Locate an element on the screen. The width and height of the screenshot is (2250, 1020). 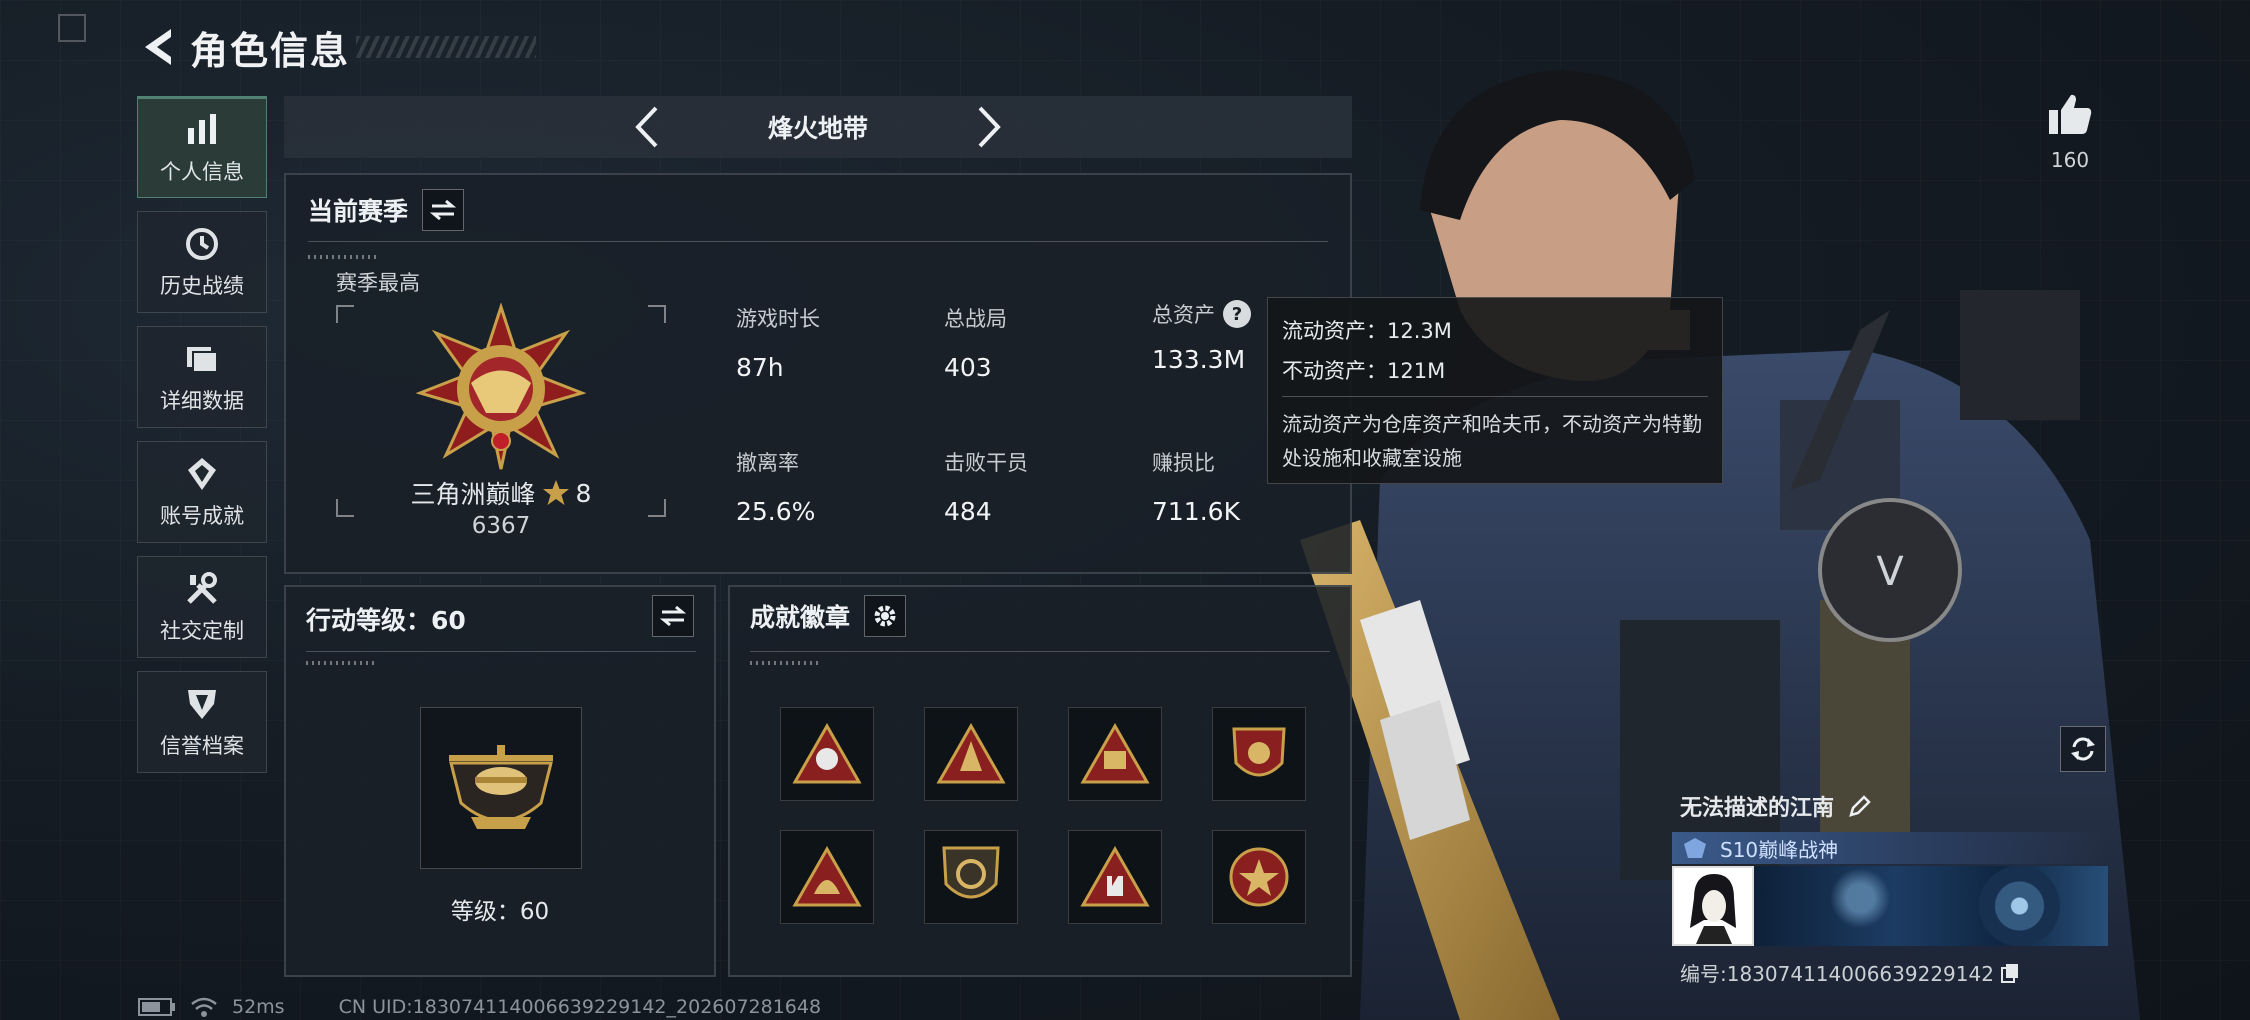
nav-item-personal-info: 个人信息 is located at coordinates (202, 147).